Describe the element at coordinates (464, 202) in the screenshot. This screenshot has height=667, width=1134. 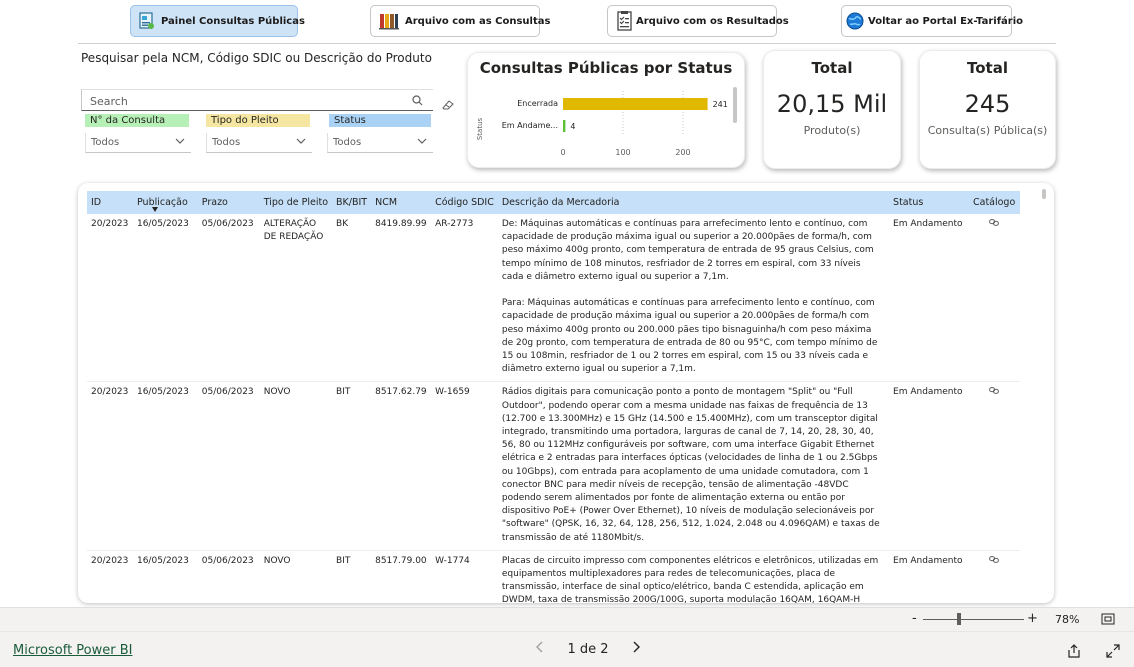
I see `col-header-sdic: Código SDIC` at that location.